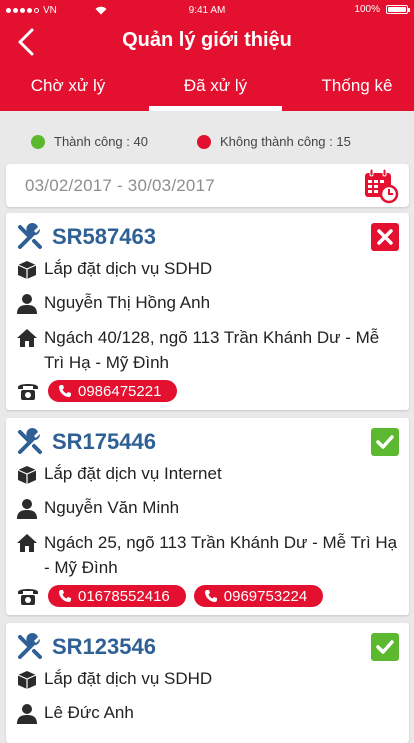 The image size is (414, 743). I want to click on nav-bar: Quản lý giới thiệu, so click(207, 42).